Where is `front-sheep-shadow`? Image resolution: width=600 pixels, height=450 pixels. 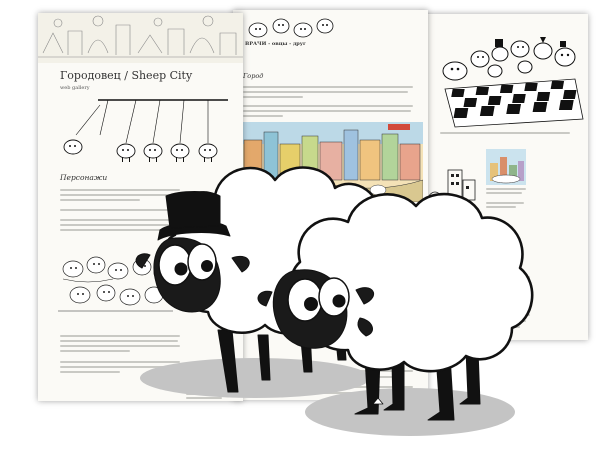
front-sheep-shadow is located at coordinates (410, 412).